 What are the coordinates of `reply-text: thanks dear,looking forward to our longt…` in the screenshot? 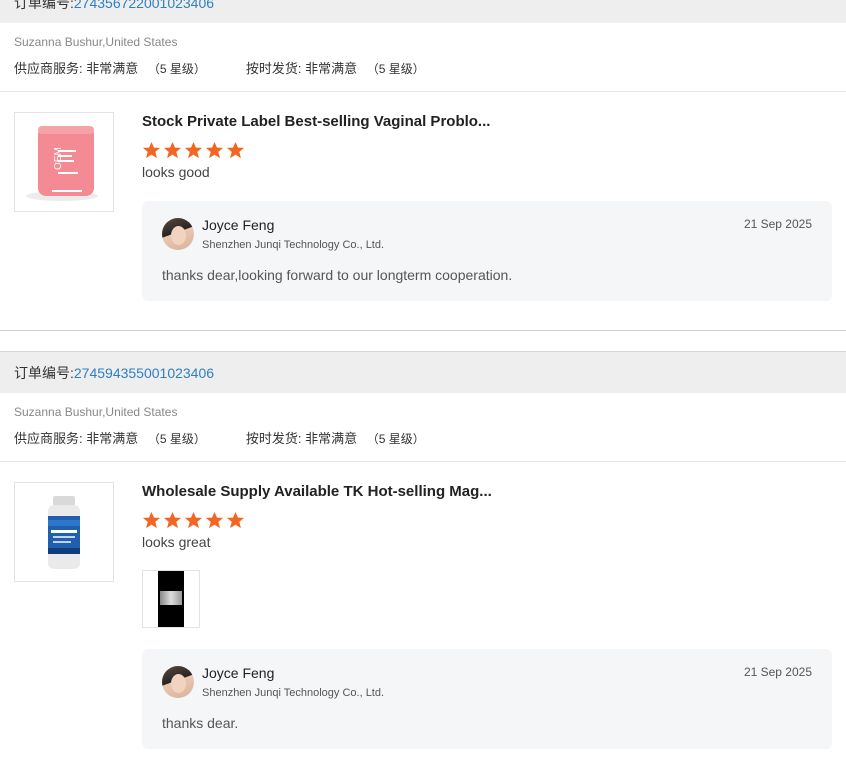 It's located at (337, 275).